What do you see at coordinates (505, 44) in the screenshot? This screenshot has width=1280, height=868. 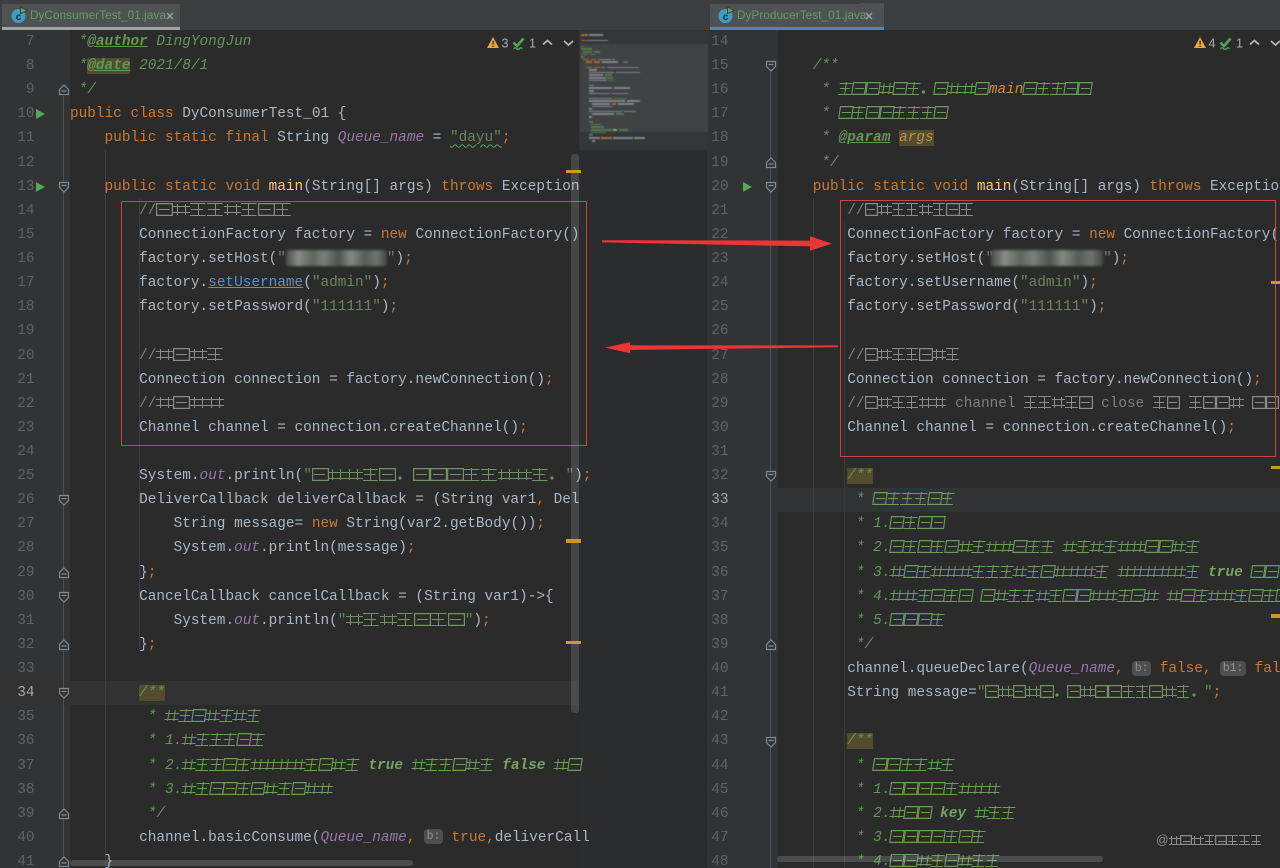 I see `svg-text: 3` at bounding box center [505, 44].